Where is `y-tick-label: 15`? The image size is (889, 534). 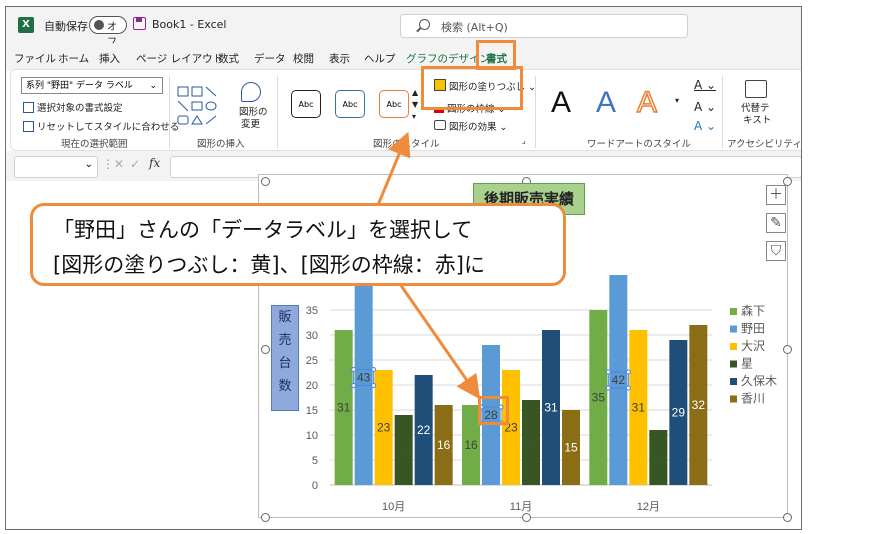 y-tick-label: 15 is located at coordinates (312, 411).